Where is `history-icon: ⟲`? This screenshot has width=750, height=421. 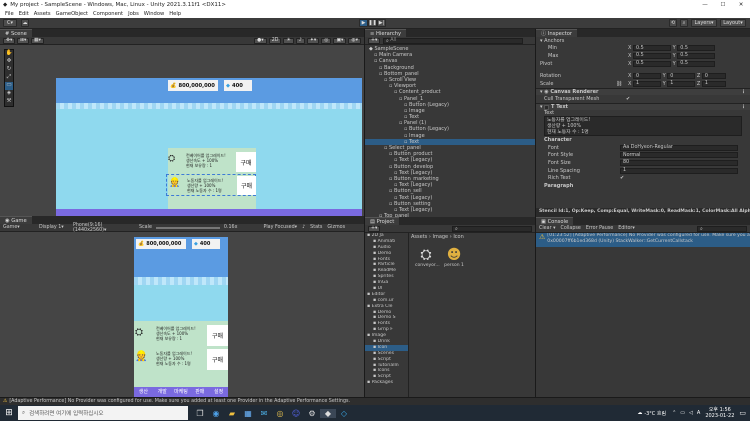 history-icon: ⟲ is located at coordinates (673, 23).